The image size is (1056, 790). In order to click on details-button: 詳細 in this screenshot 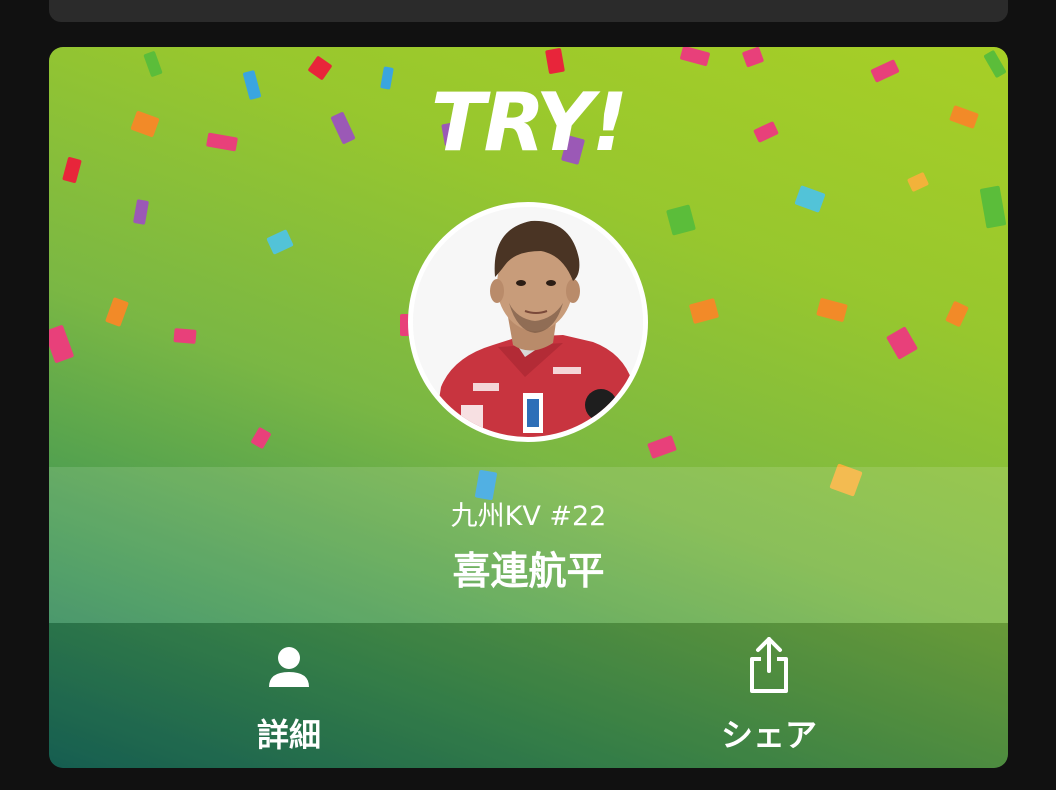, I will do `click(289, 695)`.